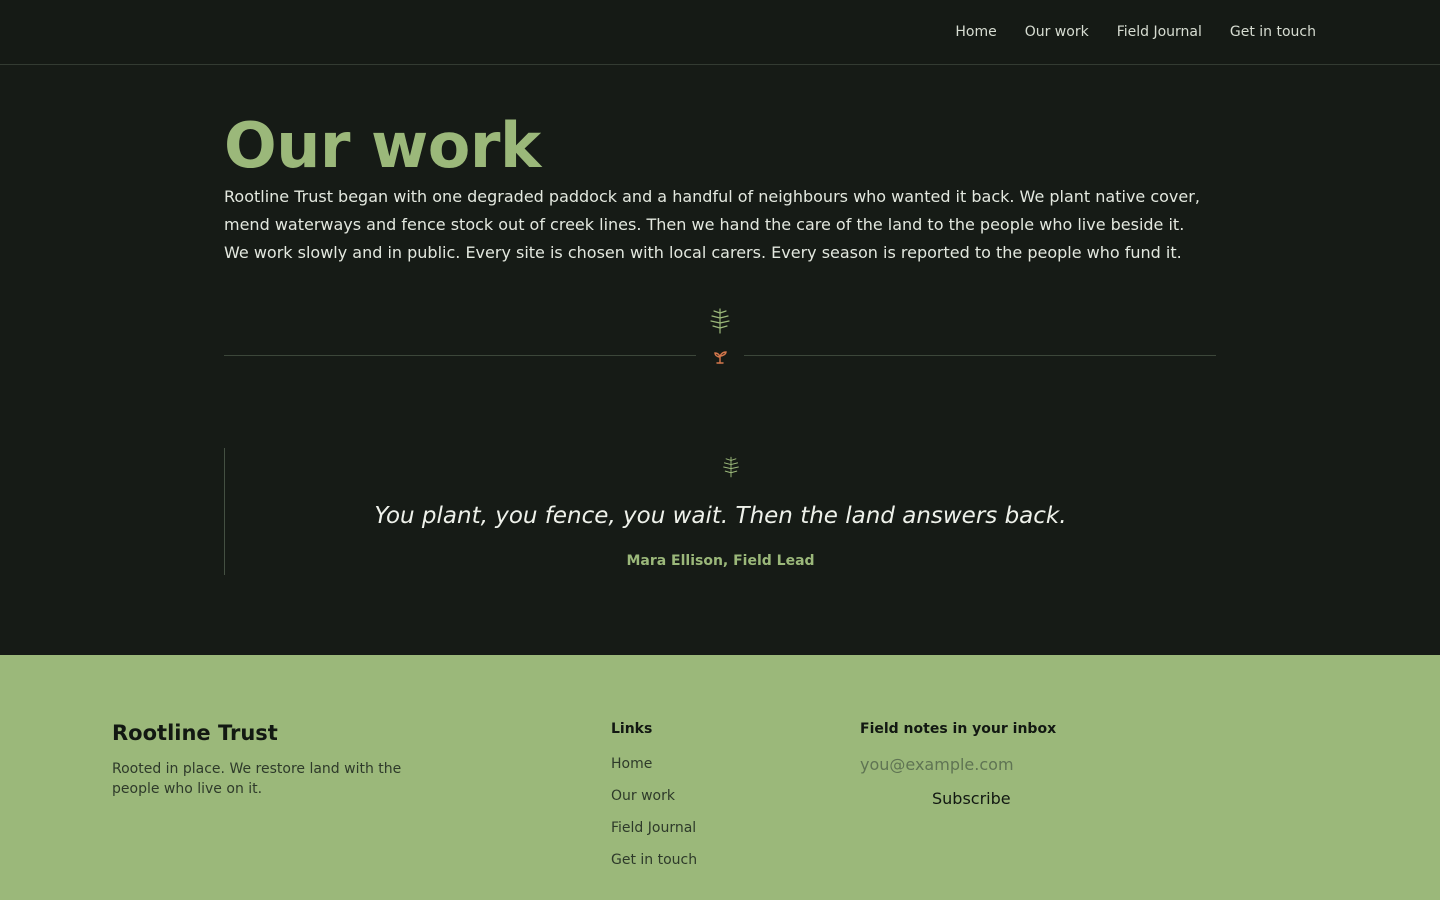 The width and height of the screenshot is (1440, 900). I want to click on sprout-icon, so click(720, 358).